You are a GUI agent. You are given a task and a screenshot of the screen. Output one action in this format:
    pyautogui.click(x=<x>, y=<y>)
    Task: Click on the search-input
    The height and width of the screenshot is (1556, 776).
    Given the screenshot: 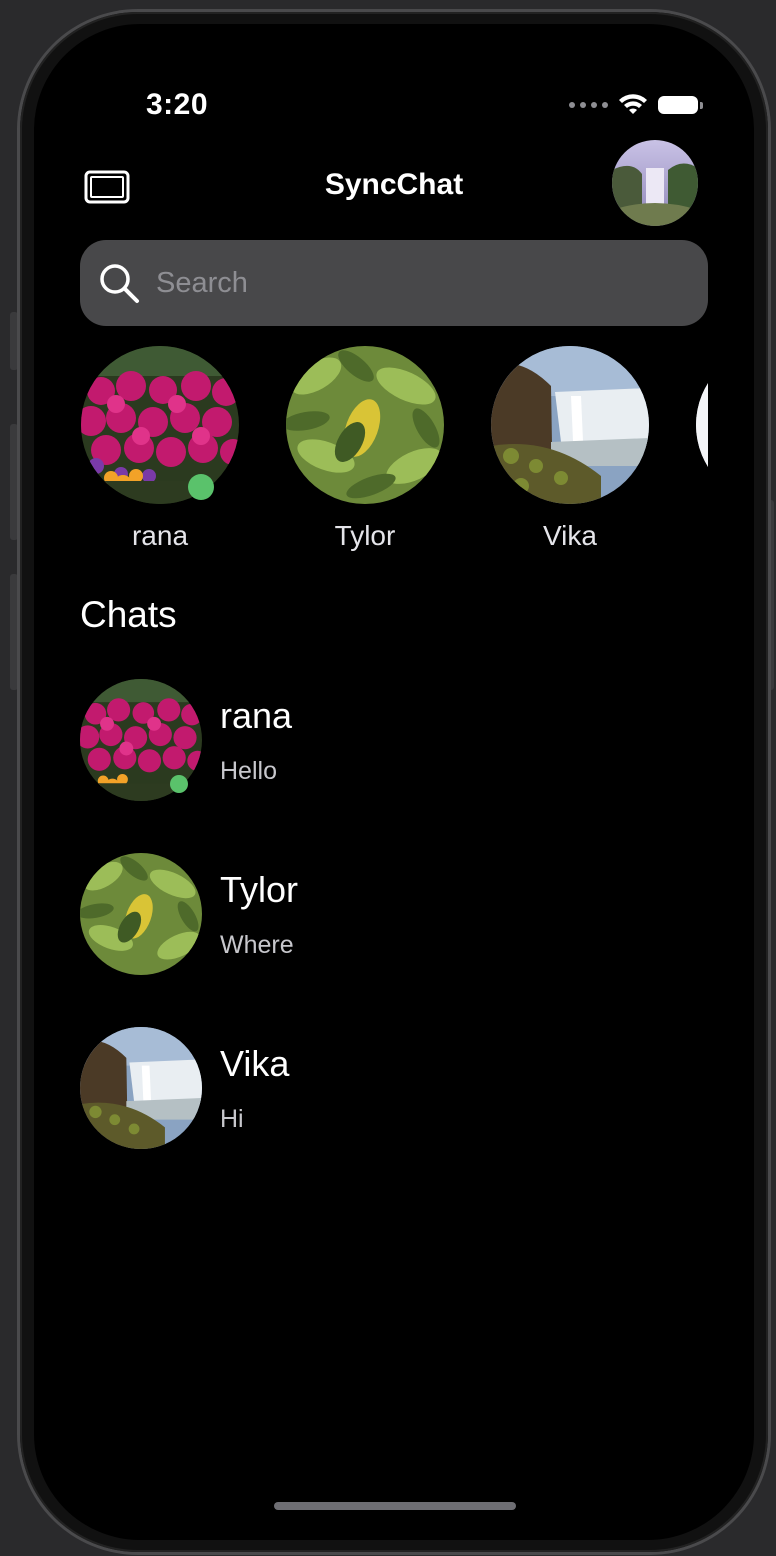 What is the action you would take?
    pyautogui.click(x=416, y=283)
    